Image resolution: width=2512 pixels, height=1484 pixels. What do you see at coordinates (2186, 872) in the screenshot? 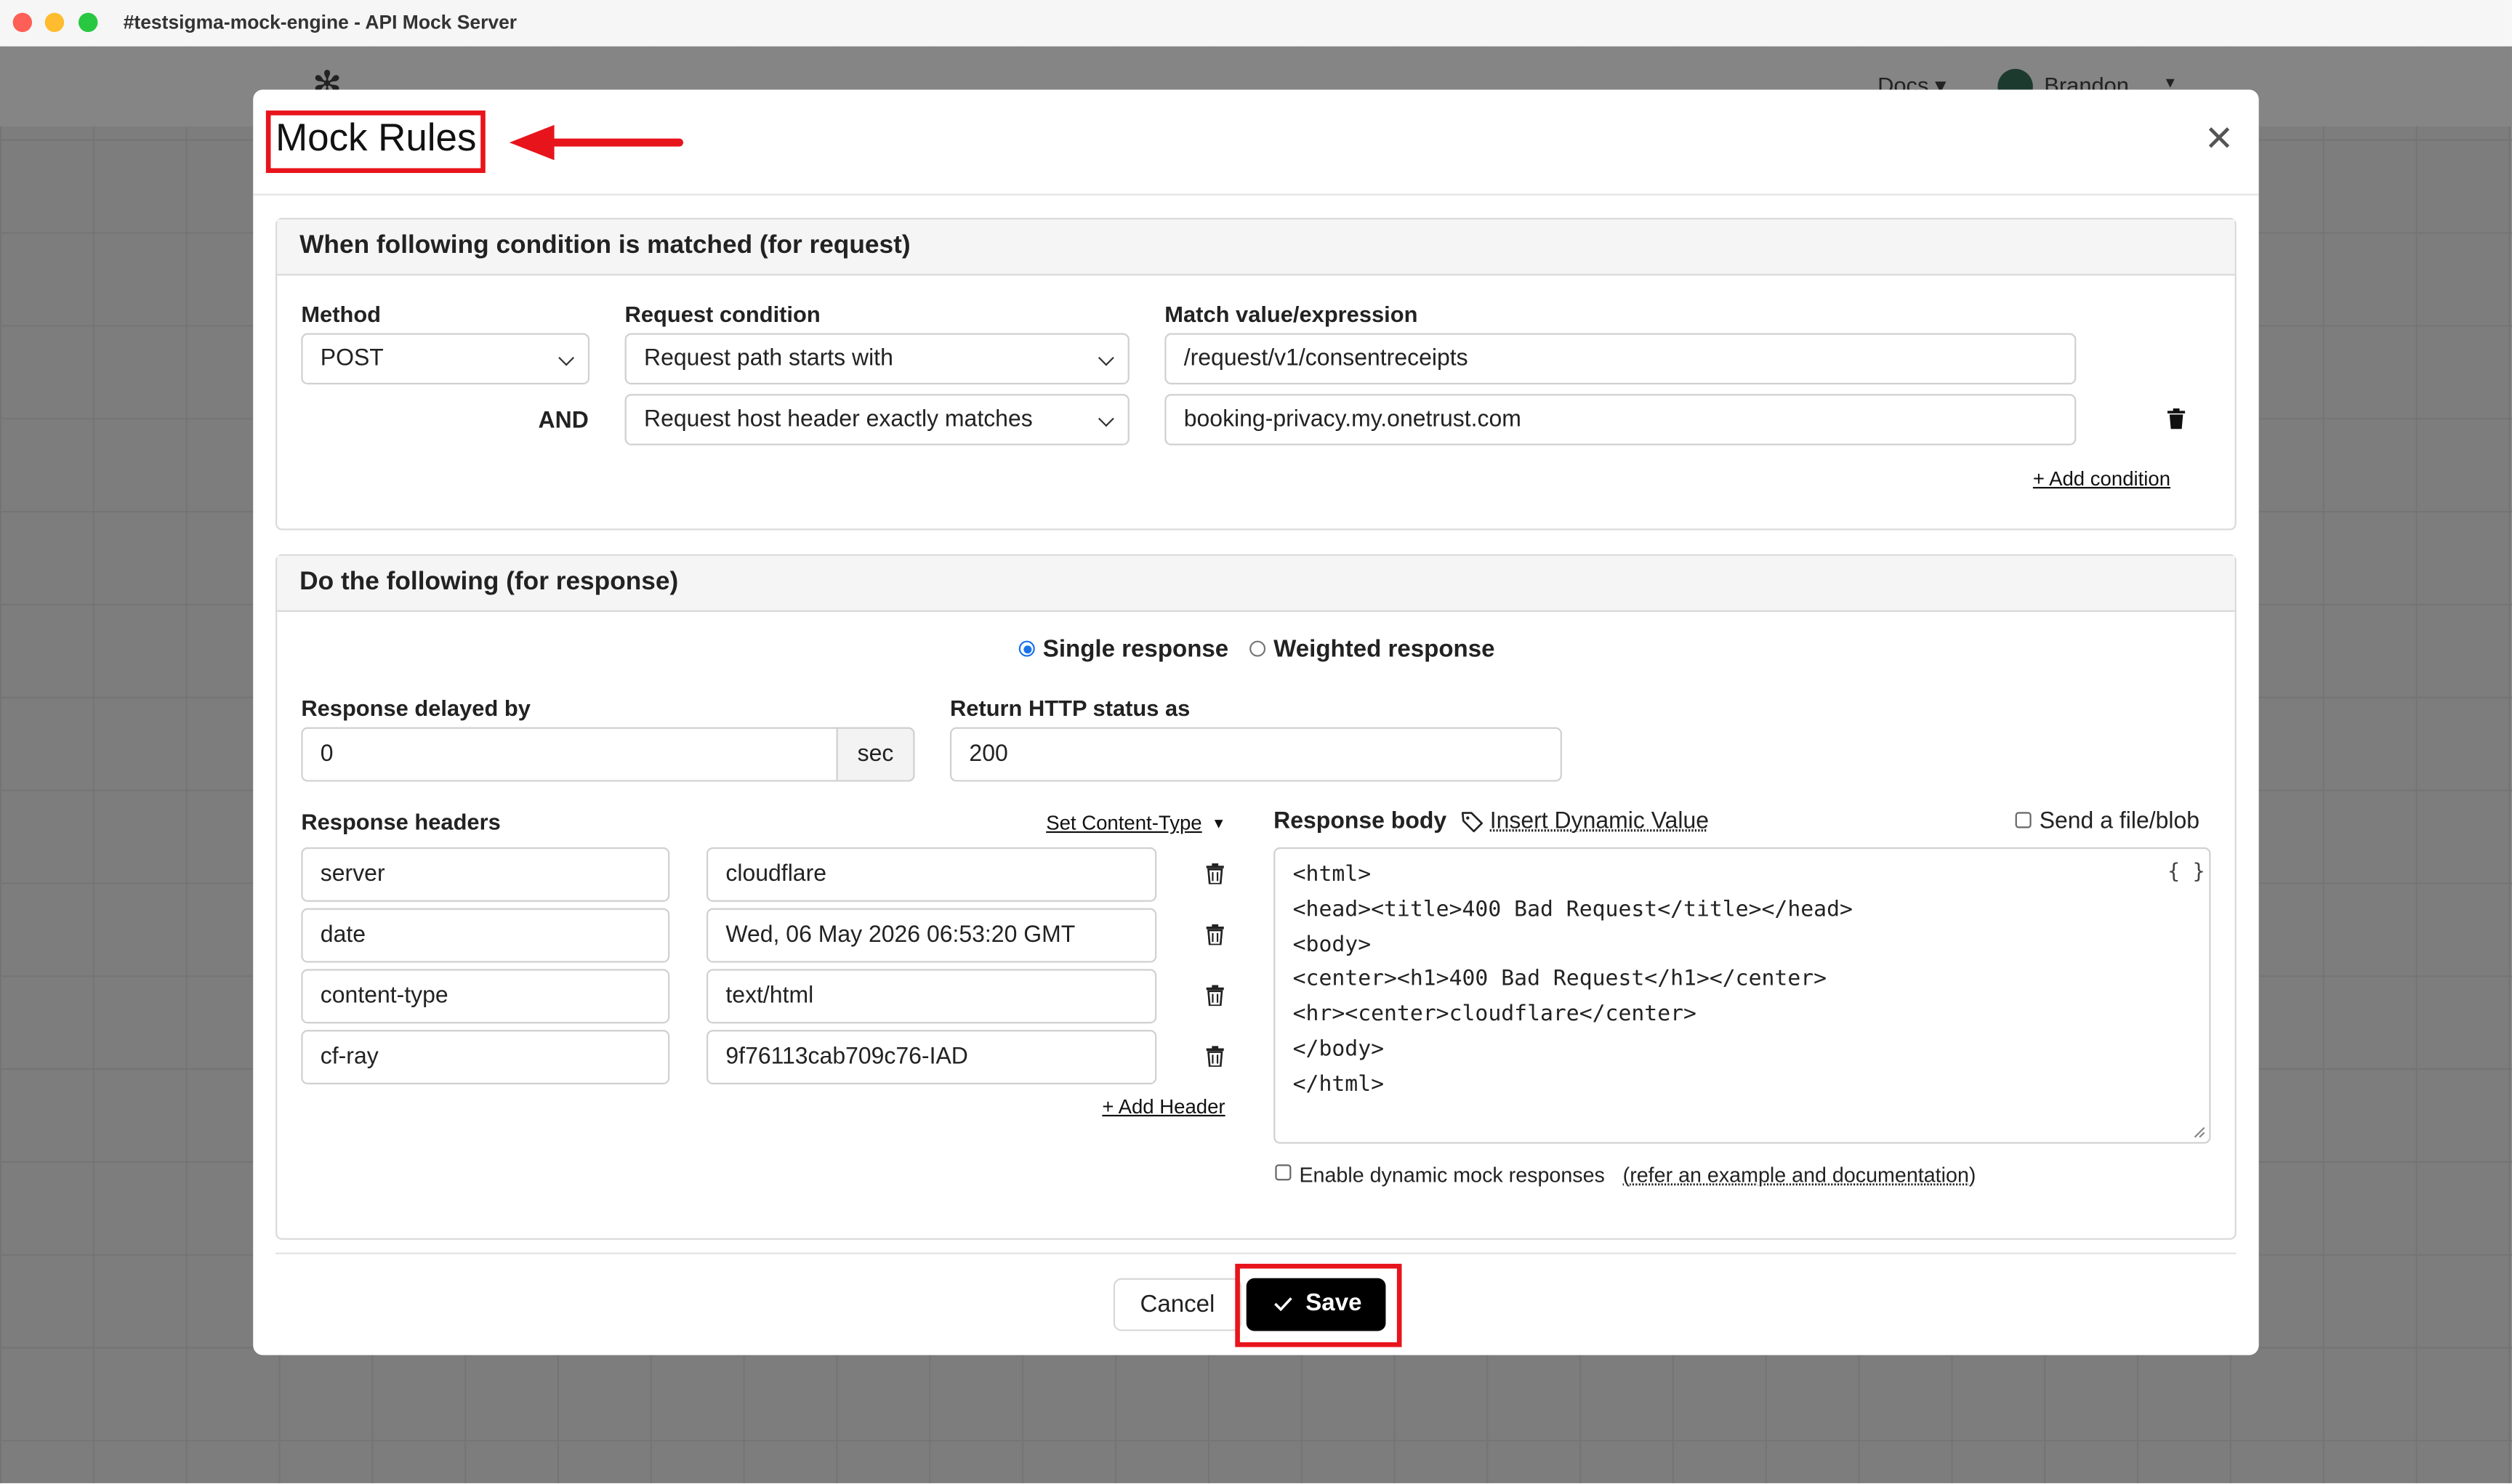
I see `format-braces-icon: { }` at bounding box center [2186, 872].